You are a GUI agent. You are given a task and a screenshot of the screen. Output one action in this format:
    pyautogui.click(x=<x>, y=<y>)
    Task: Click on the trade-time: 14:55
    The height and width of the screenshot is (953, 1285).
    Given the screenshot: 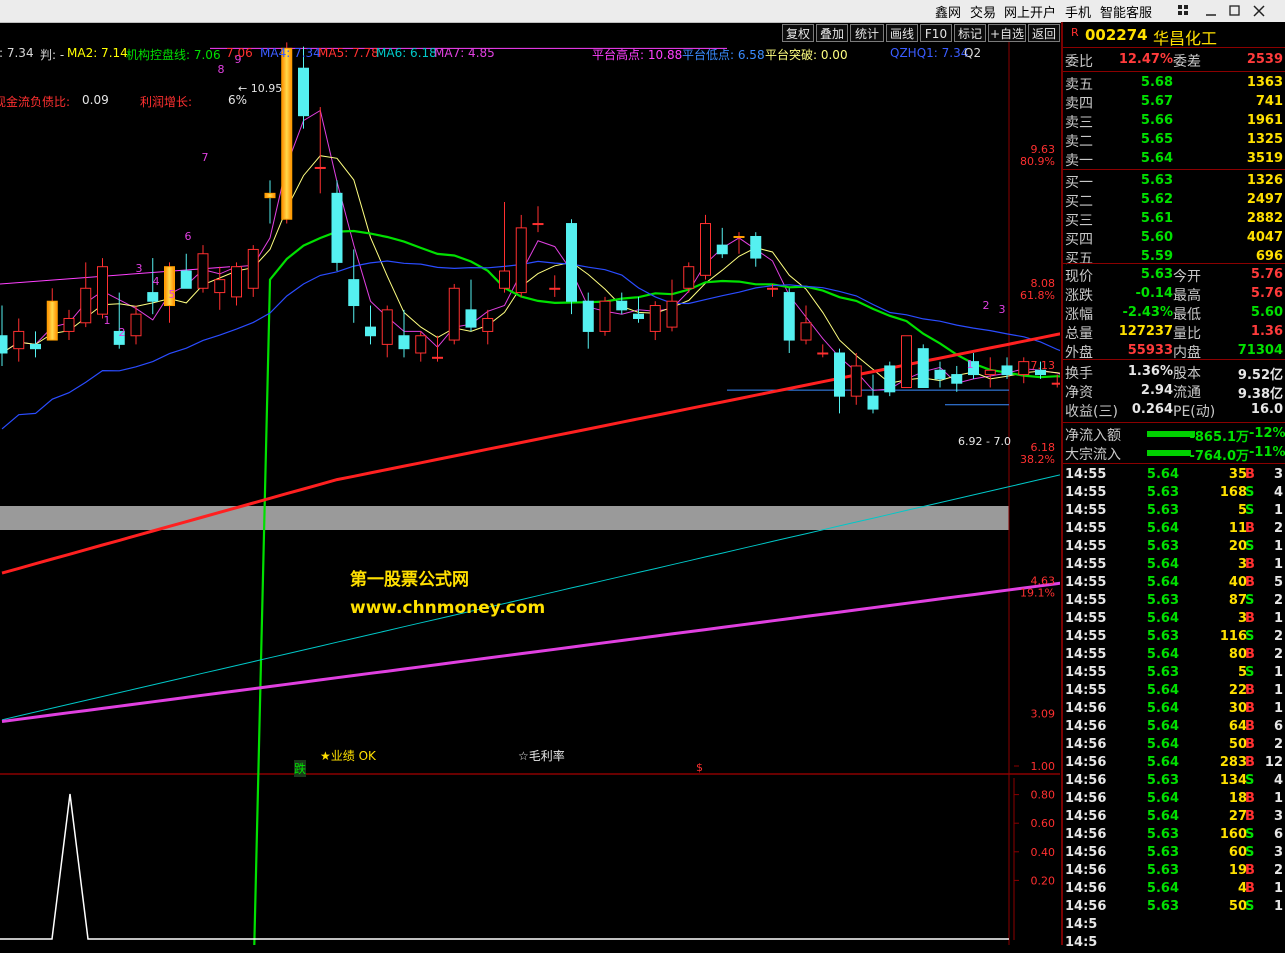 What is the action you would take?
    pyautogui.click(x=1086, y=618)
    